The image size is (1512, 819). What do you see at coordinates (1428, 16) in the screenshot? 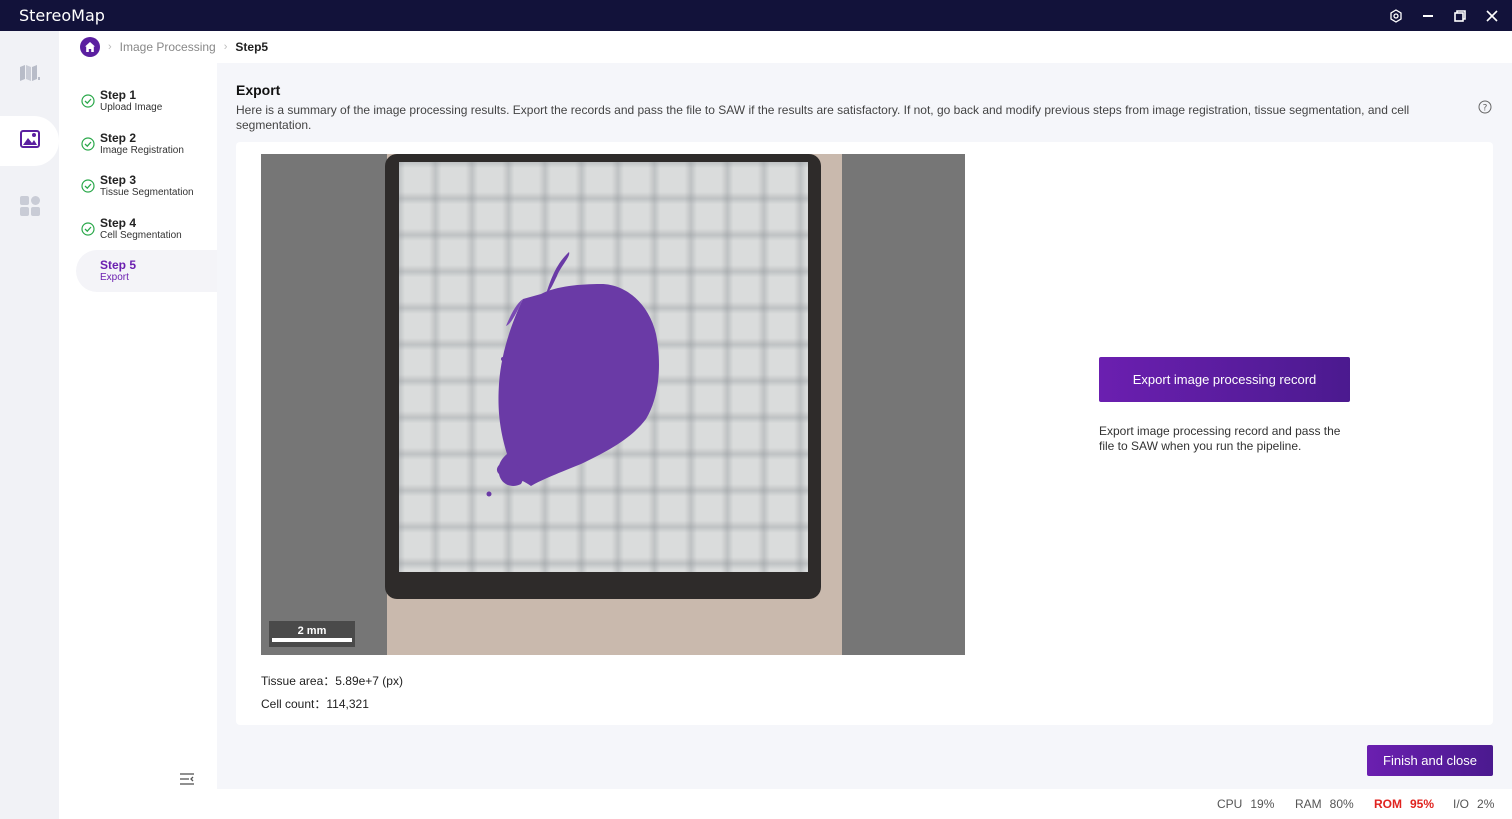
I see `minimize-icon` at bounding box center [1428, 16].